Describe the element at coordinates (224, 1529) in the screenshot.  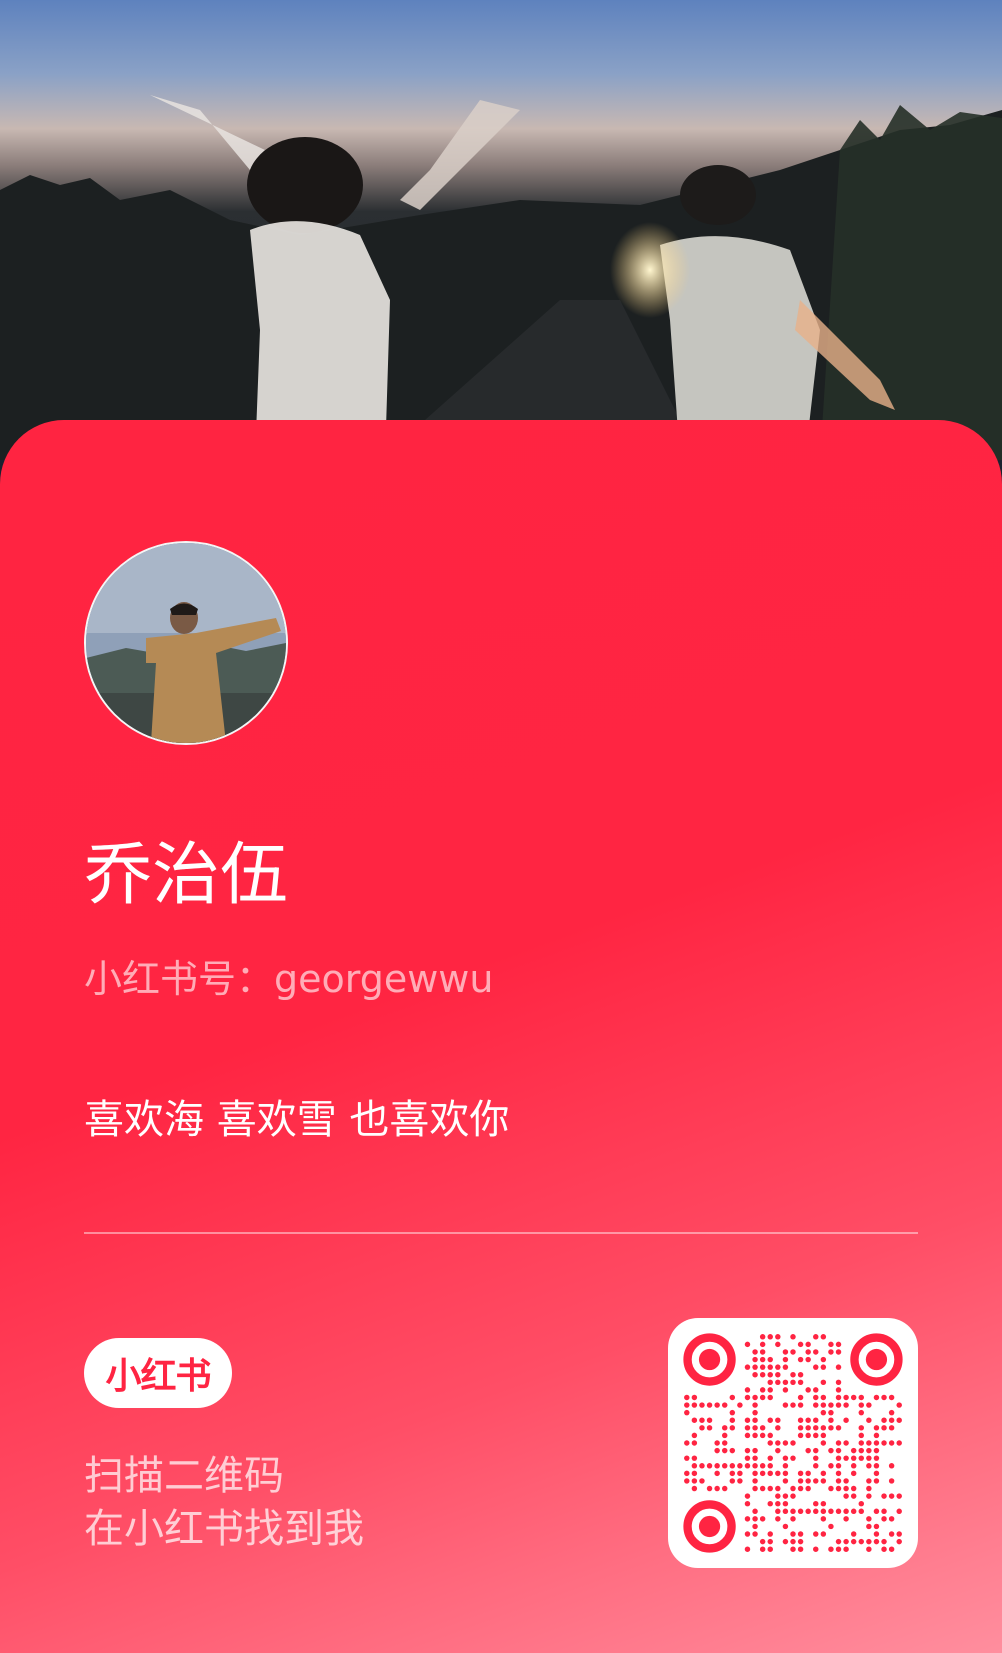
I see `scan-line-2: 在小红书找到我` at that location.